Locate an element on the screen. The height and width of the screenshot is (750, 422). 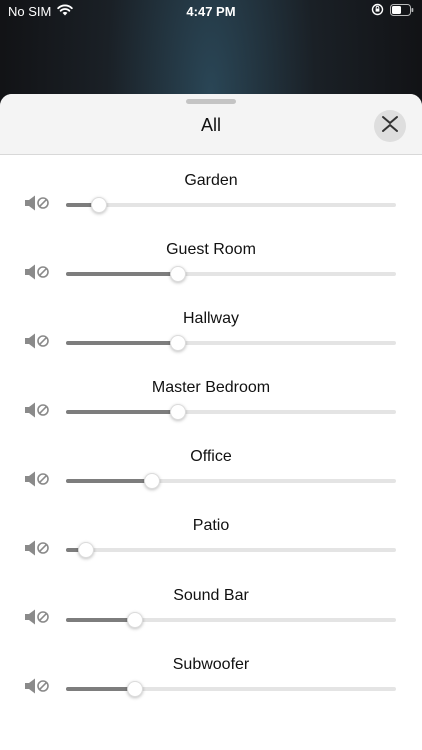
room-row-office: Office is located at coordinates (211, 465).